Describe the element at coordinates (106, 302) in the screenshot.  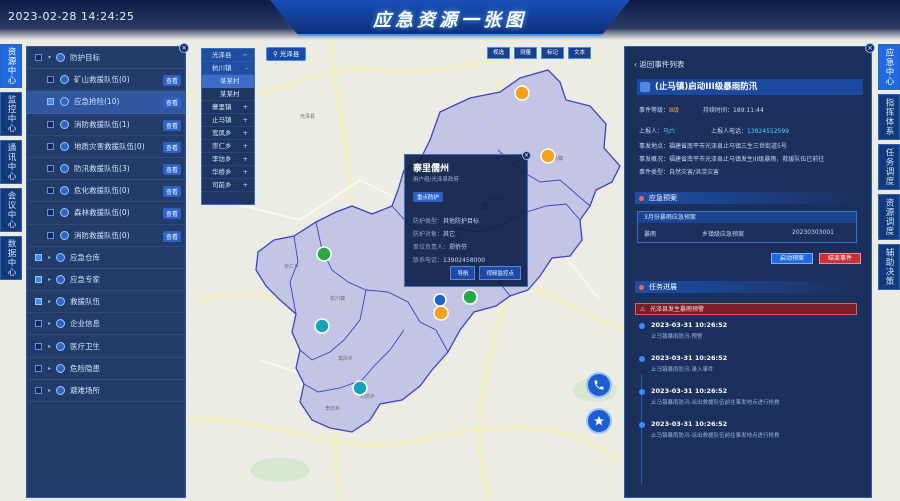
I see `tree-item: ▸ 救援队伍` at that location.